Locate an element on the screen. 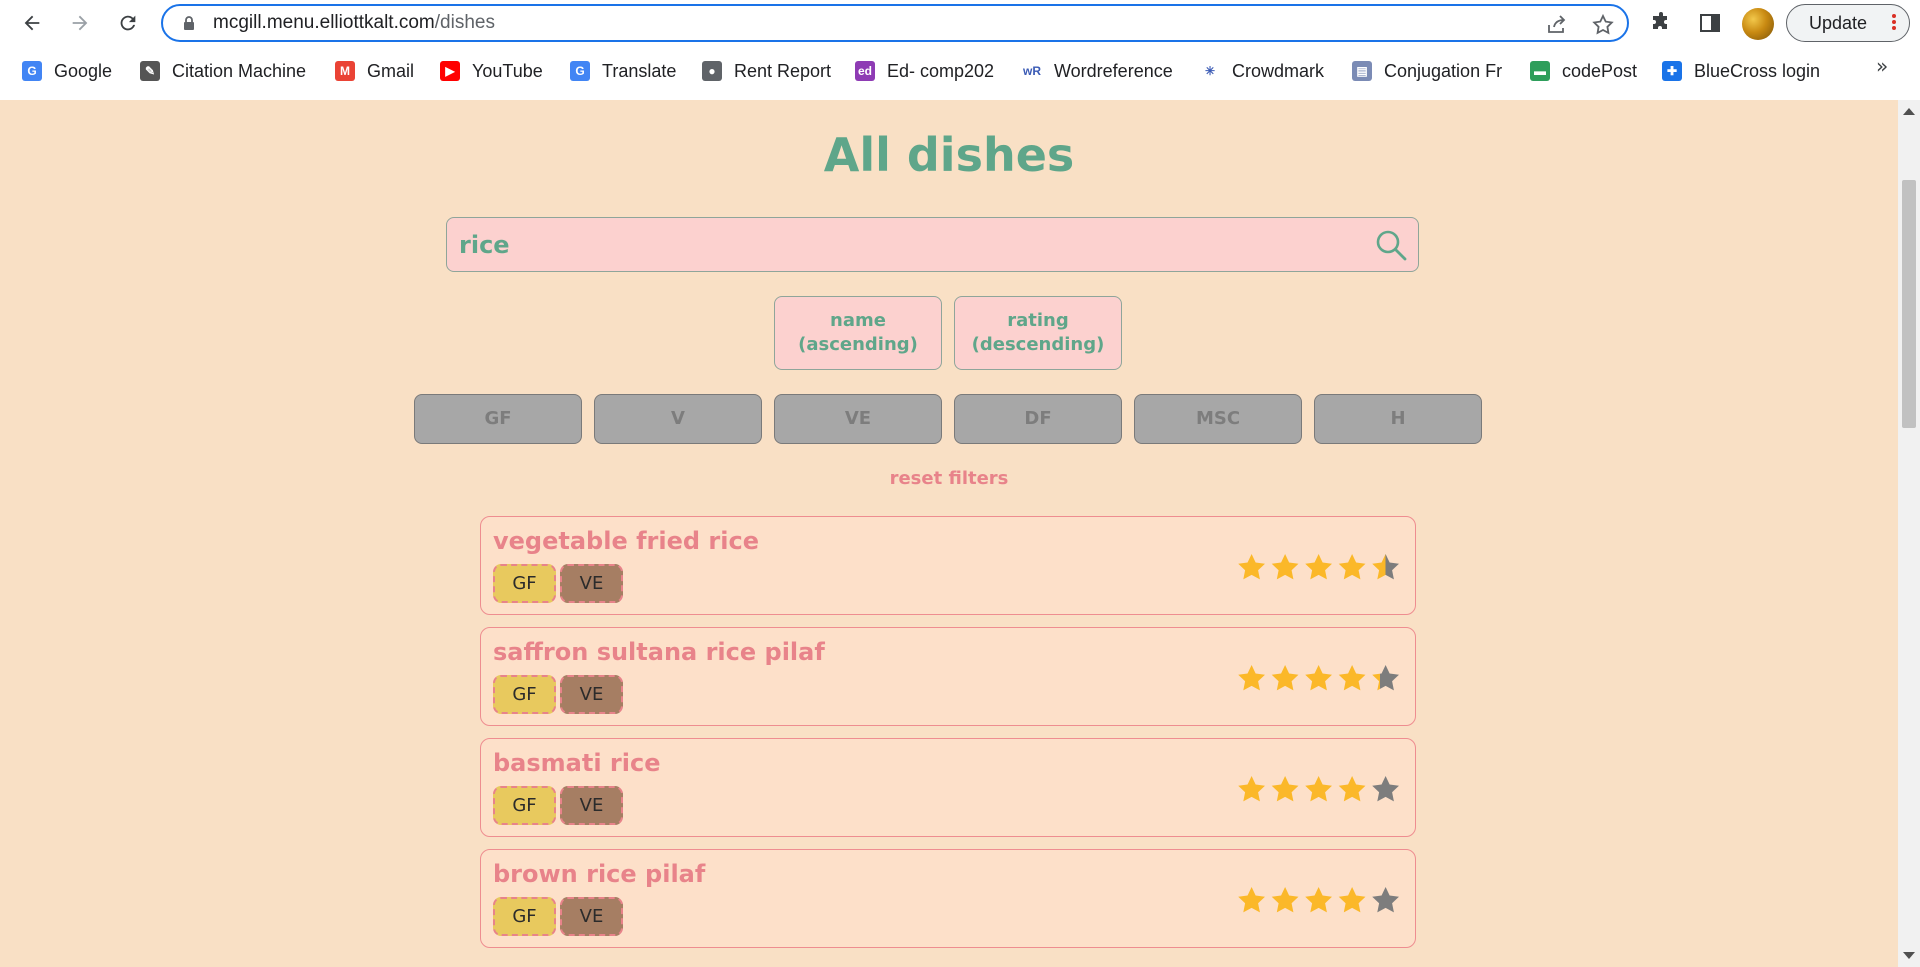 The width and height of the screenshot is (1920, 967). forward-button is located at coordinates (80, 23).